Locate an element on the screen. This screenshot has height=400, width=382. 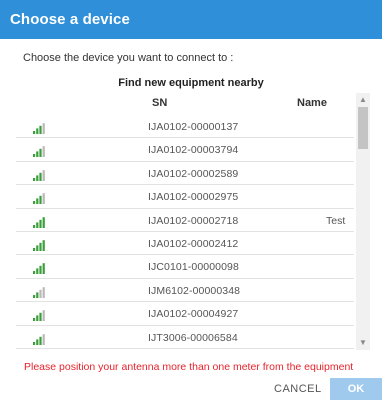
device-row: IJA0102-00002718 Test is located at coordinates (185, 220).